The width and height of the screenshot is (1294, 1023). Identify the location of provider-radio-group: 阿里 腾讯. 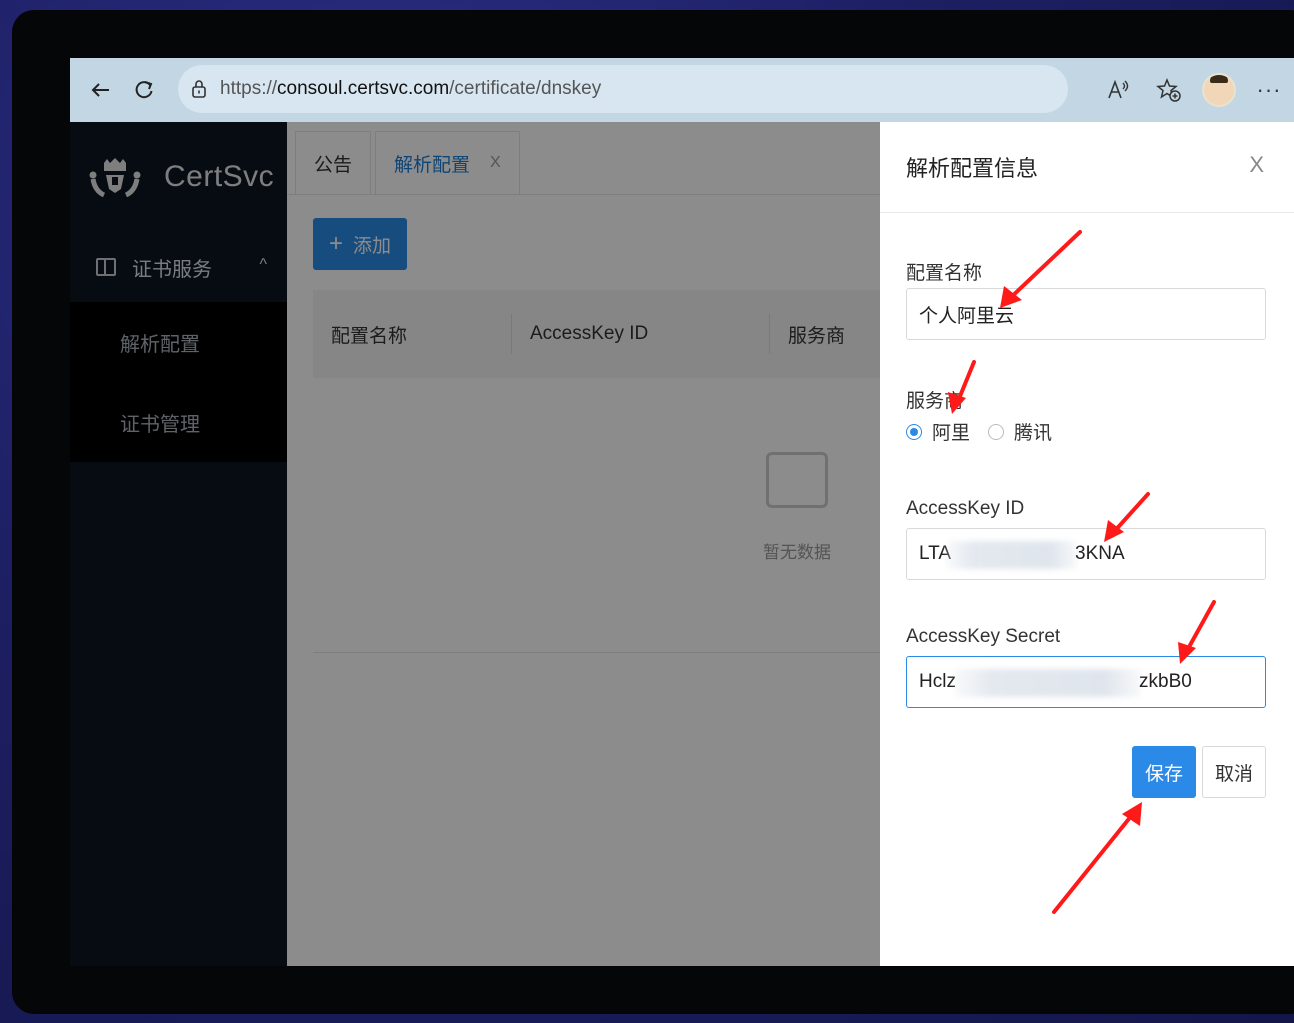
(988, 431).